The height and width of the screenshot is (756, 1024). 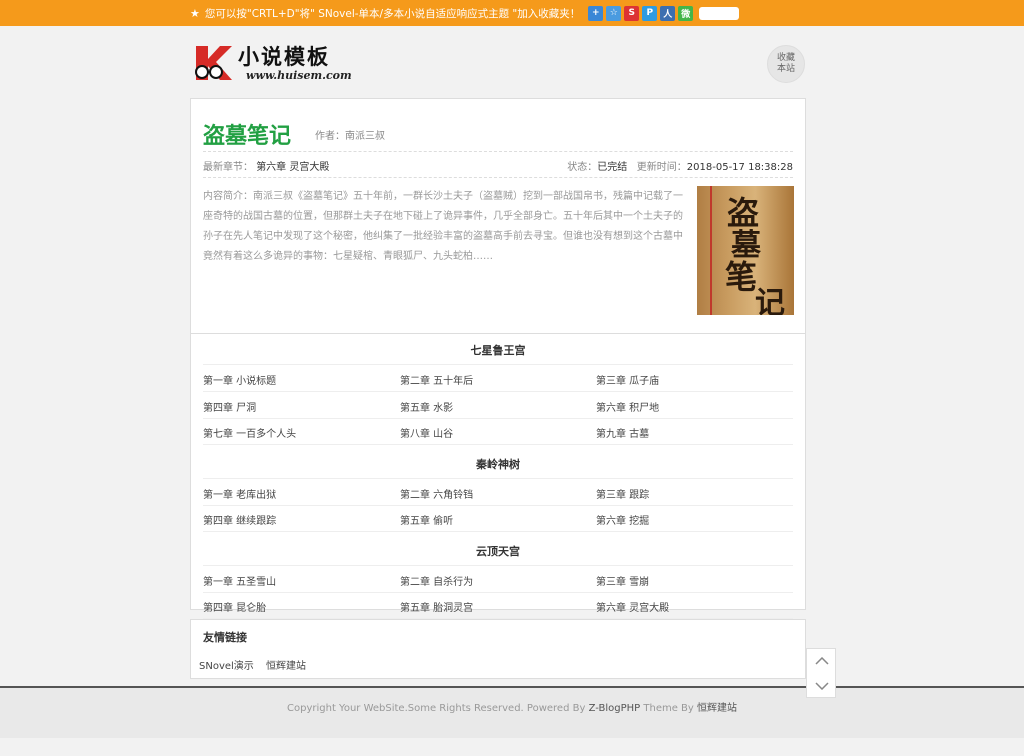 What do you see at coordinates (622, 432) in the screenshot?
I see `chapter-link: 第九章 古墓` at bounding box center [622, 432].